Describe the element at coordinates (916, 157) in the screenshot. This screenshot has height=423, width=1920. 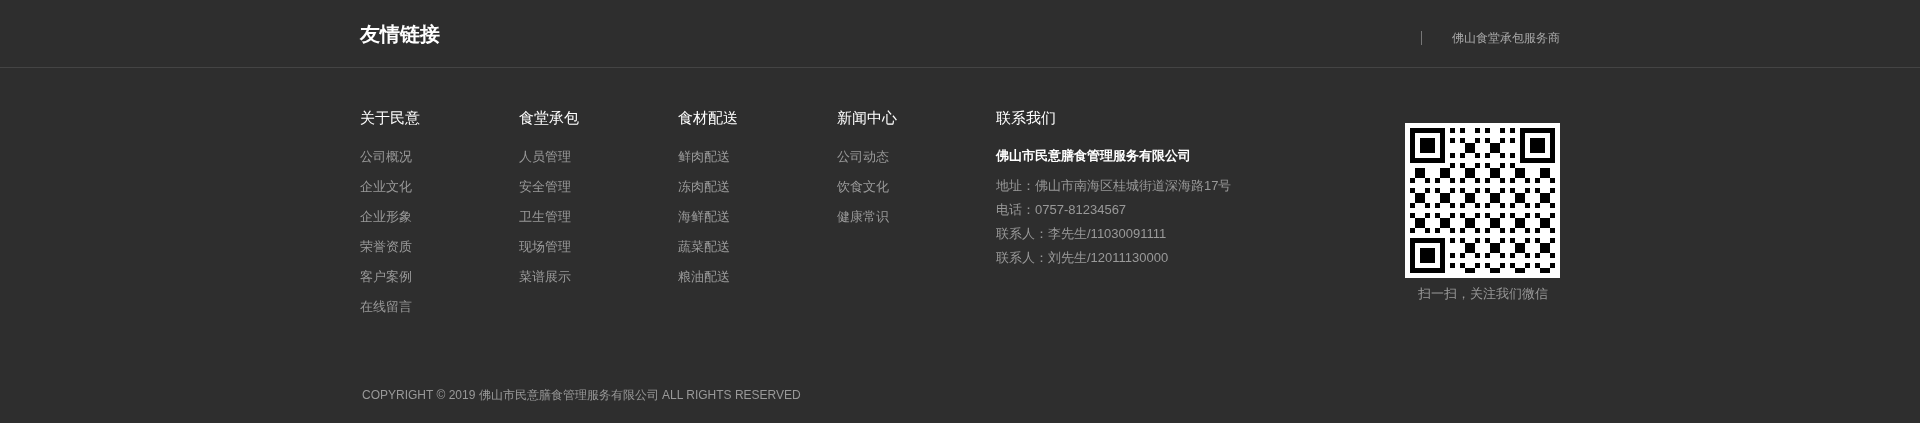
I see `footer-link: 公司动态` at that location.